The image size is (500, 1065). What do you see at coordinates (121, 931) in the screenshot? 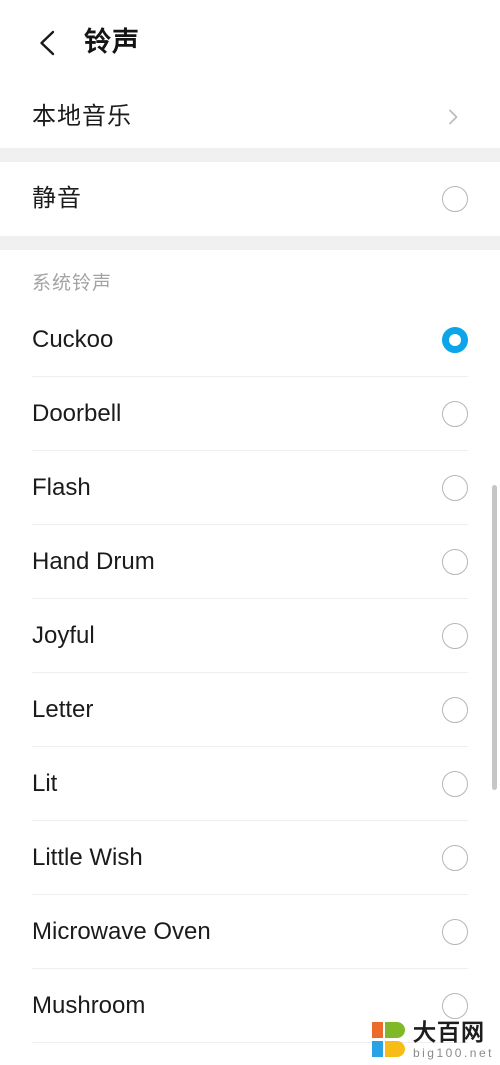
I see `ringtone-label: Microwave Oven` at bounding box center [121, 931].